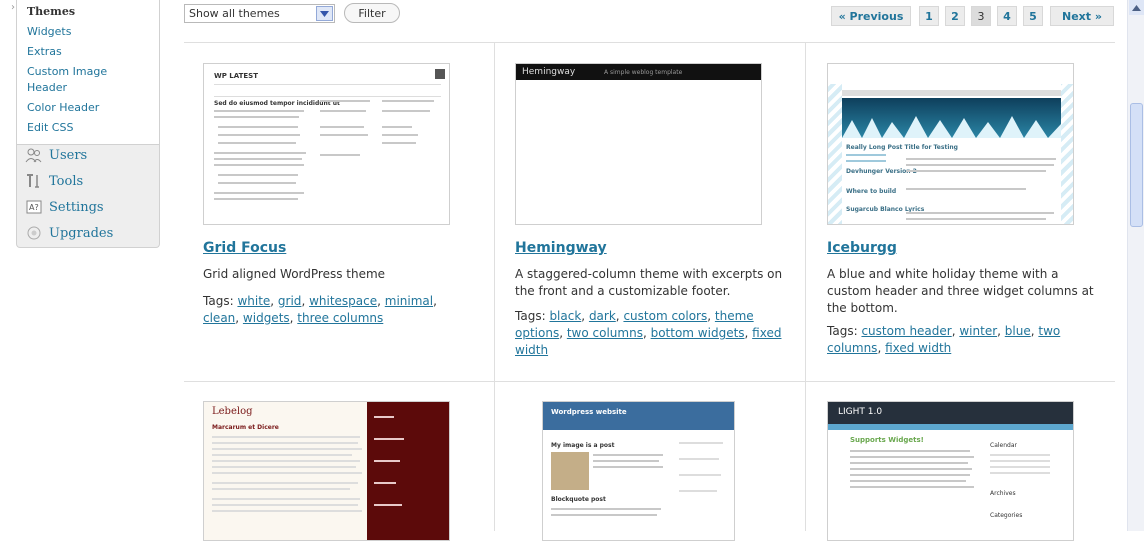 This screenshot has height=541, width=1144. I want to click on submenu-item-widgets: Widgets, so click(49, 31).